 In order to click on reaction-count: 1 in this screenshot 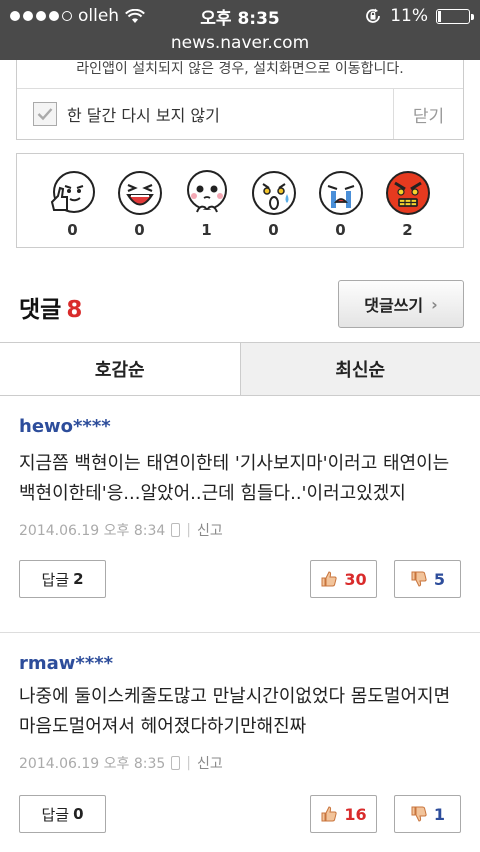, I will do `click(206, 230)`.